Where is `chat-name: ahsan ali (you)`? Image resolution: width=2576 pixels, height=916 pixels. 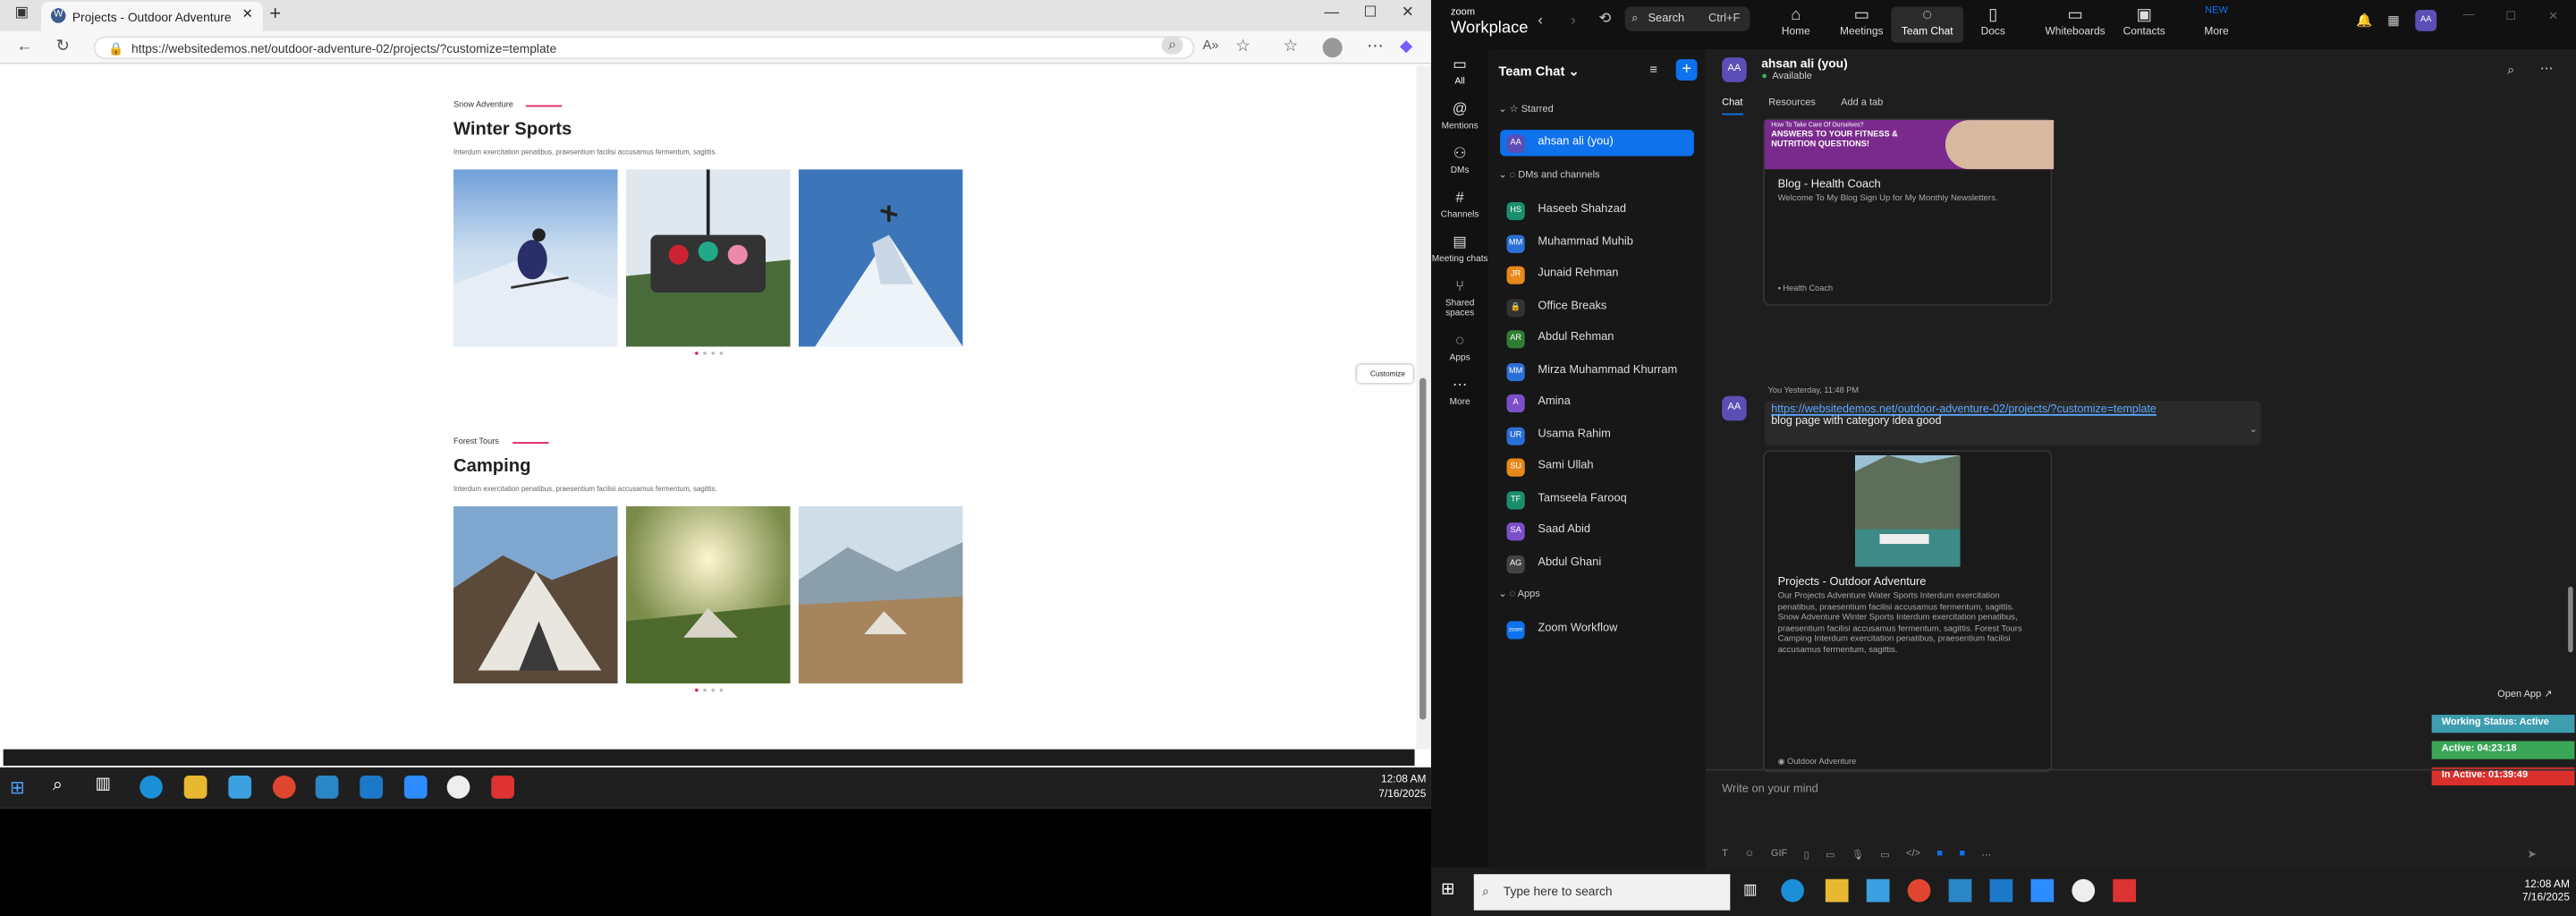 chat-name: ahsan ali (you) is located at coordinates (1804, 63).